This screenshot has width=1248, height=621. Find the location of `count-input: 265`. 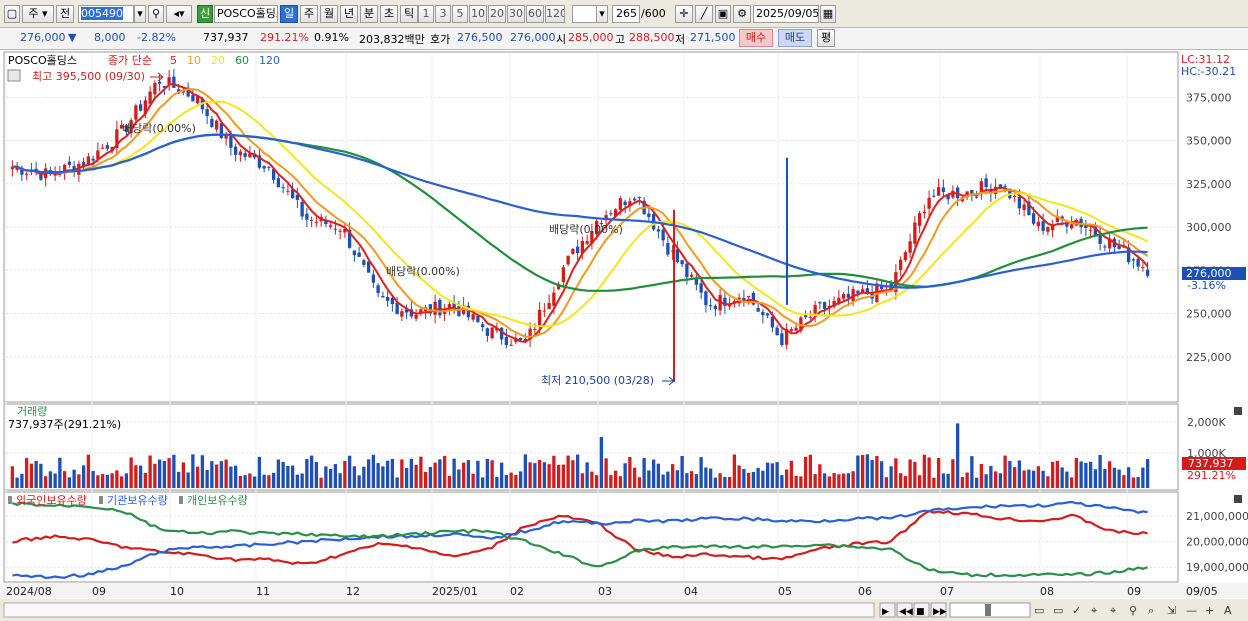

count-input: 265 is located at coordinates (626, 14).